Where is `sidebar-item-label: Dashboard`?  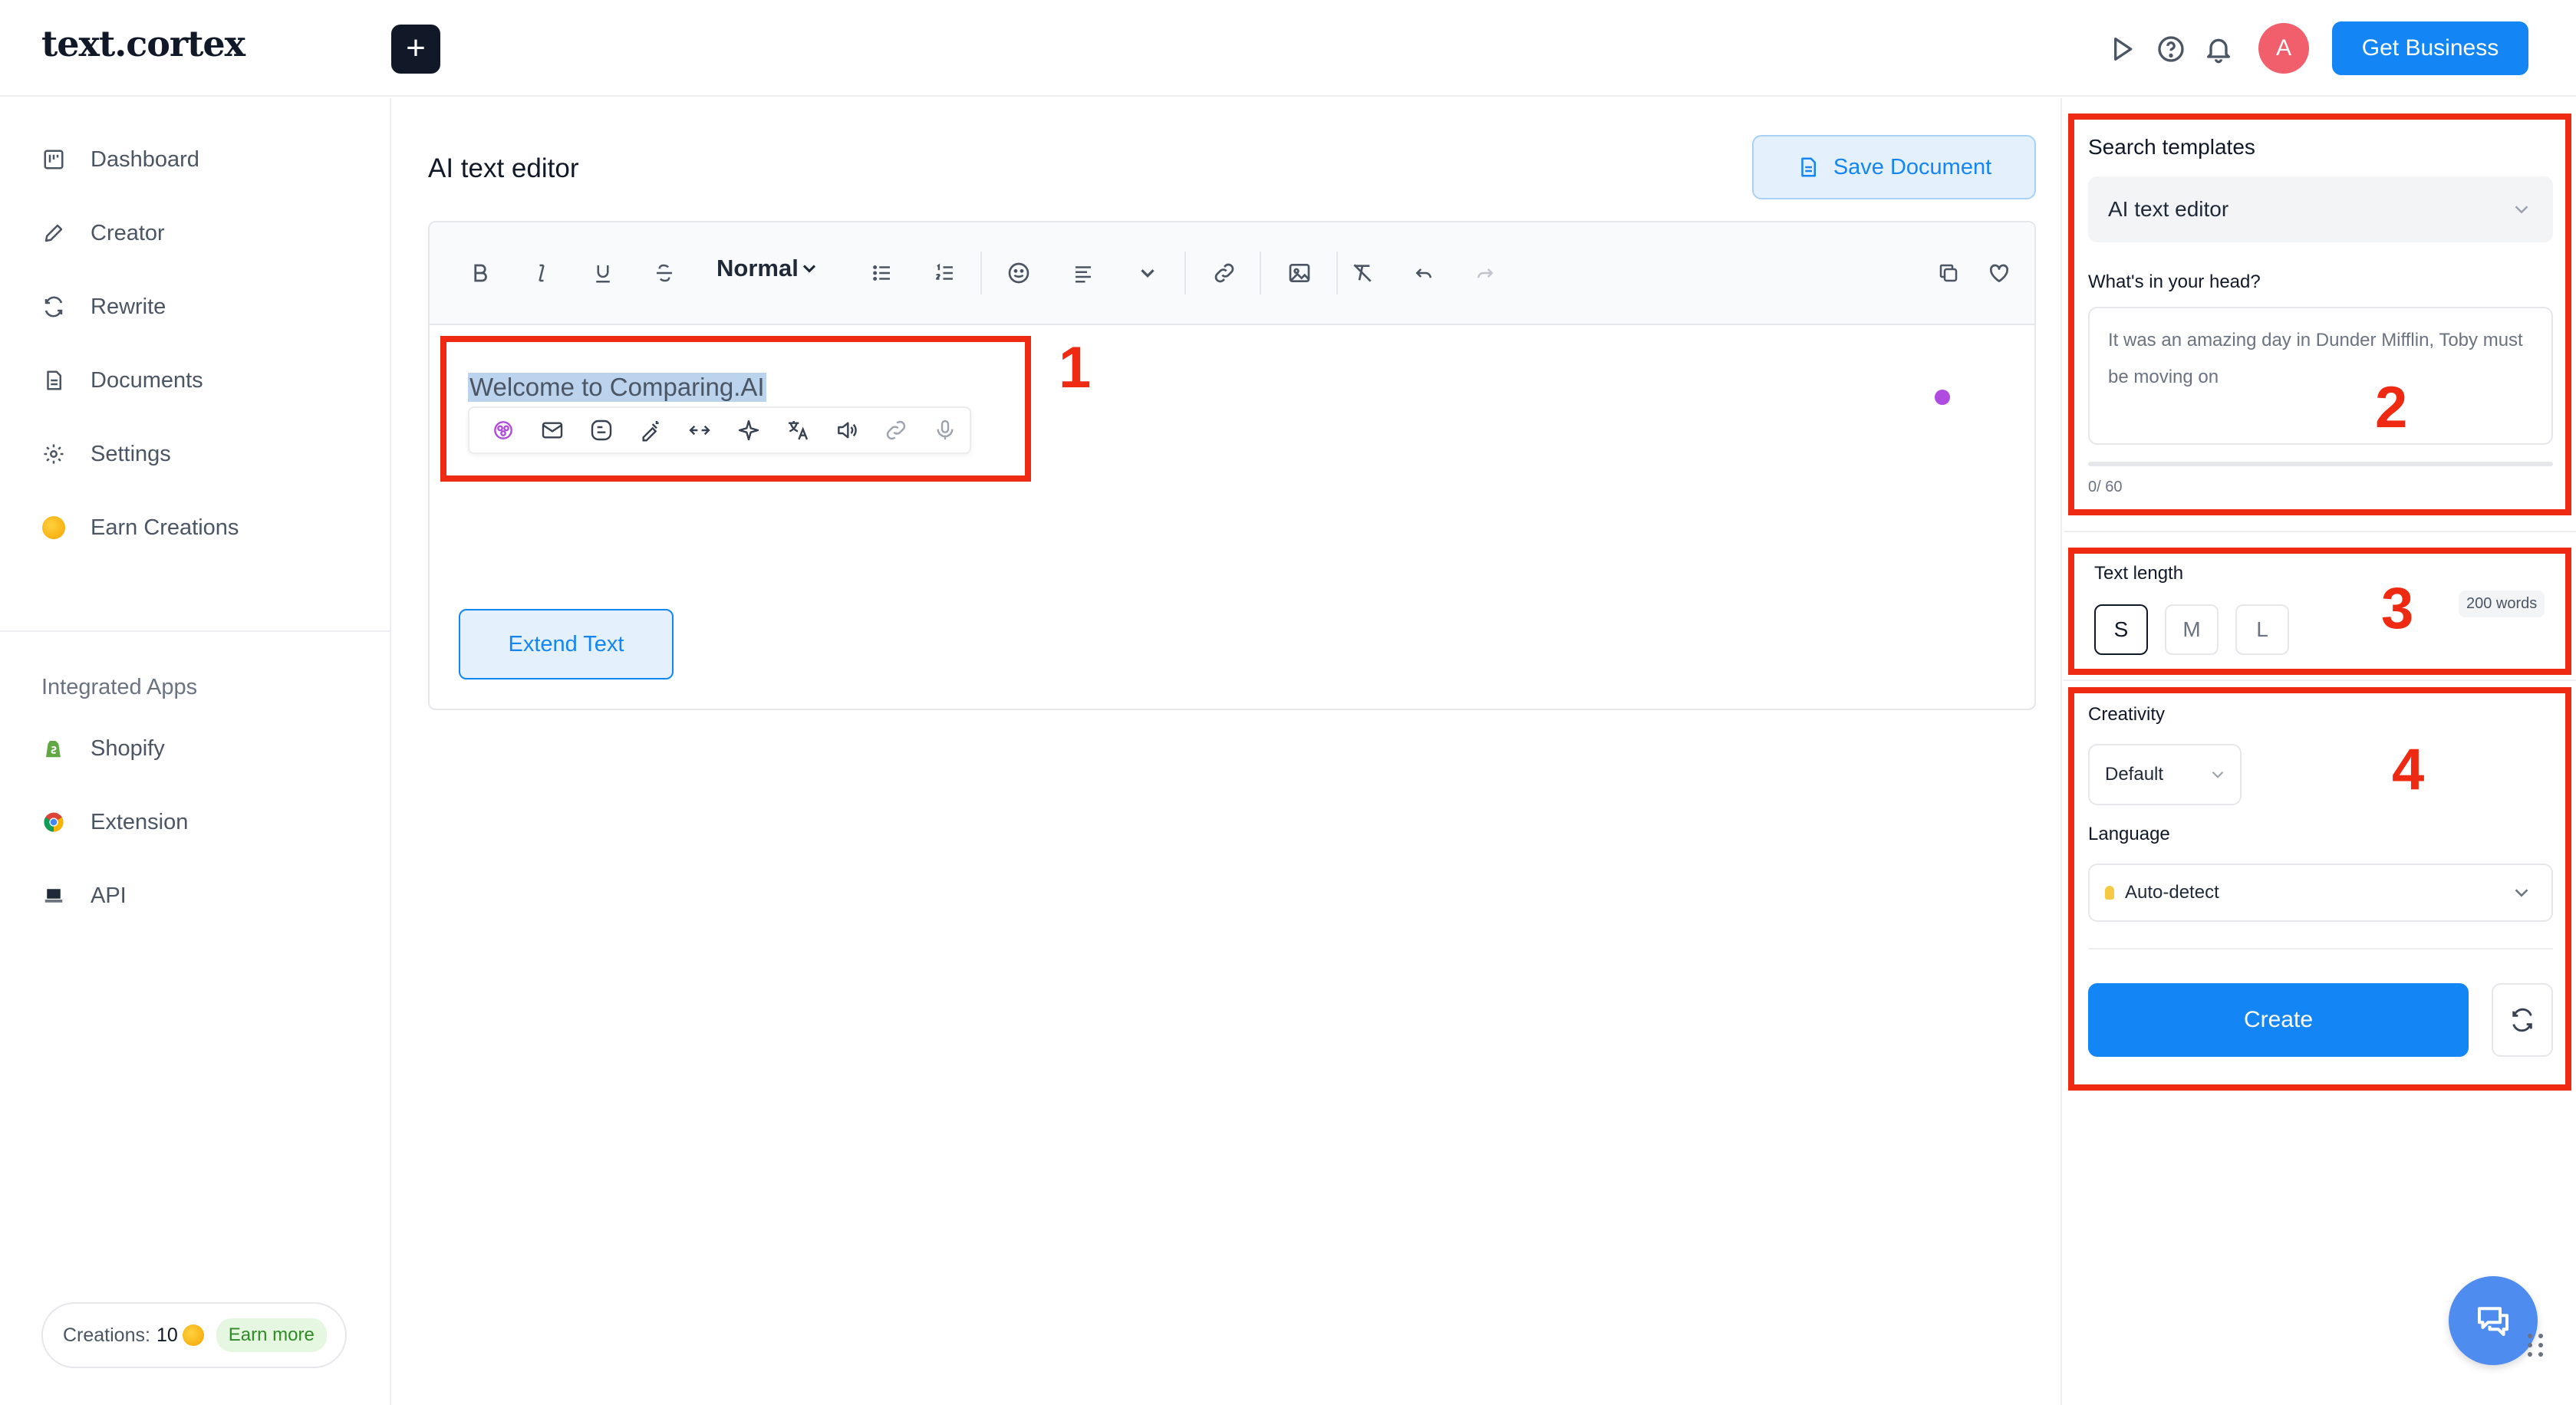
sidebar-item-label: Dashboard is located at coordinates (145, 159).